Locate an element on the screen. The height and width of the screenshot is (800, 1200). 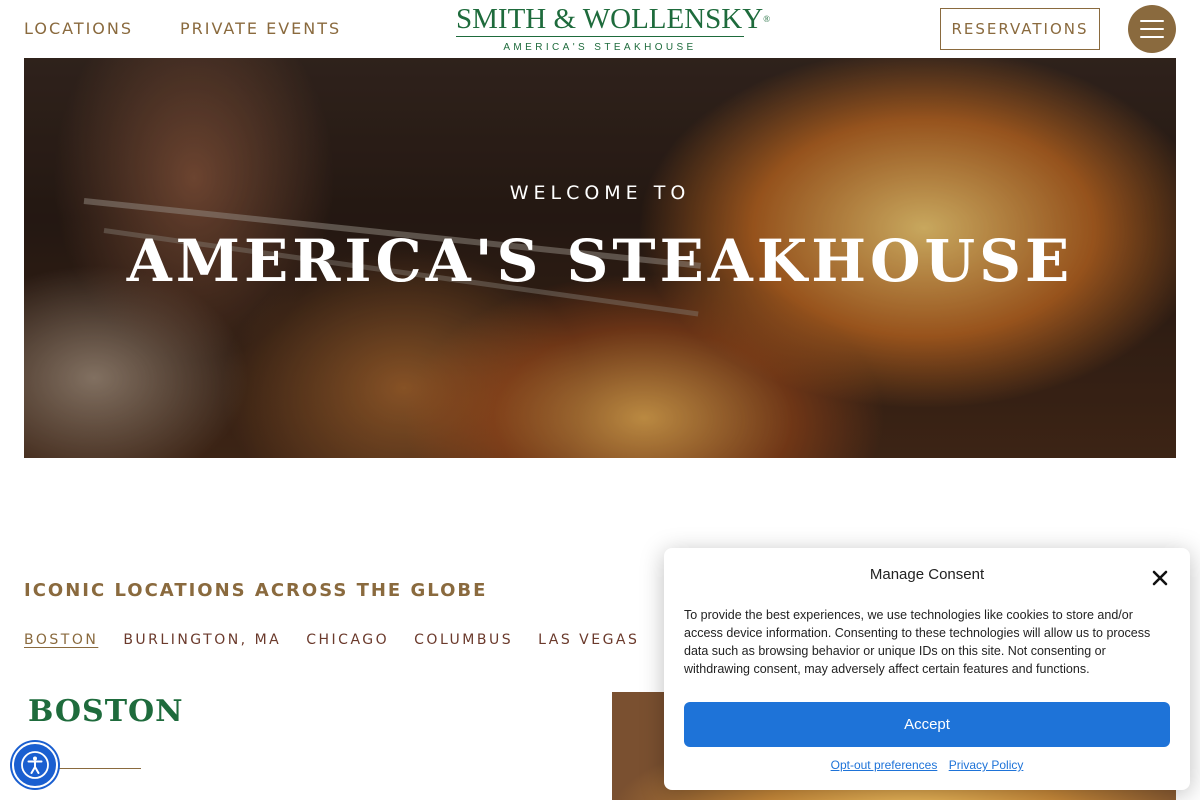
privacy-policy-link: Privacy Policy is located at coordinates (986, 765).